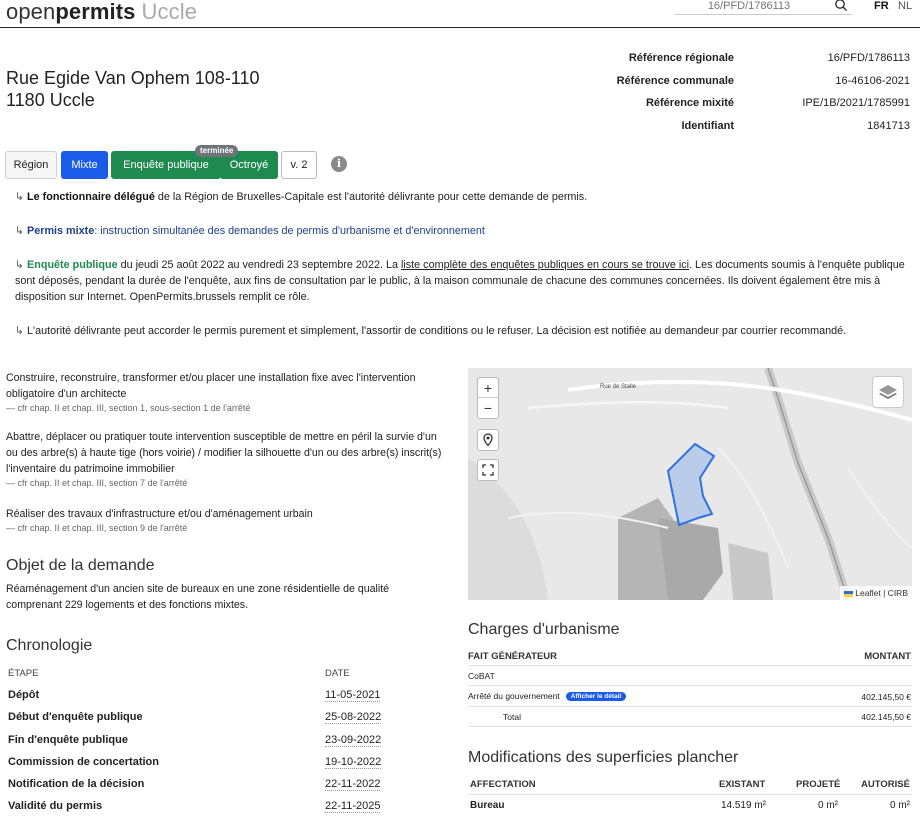 The image size is (920, 822). Describe the element at coordinates (196, 745) in the screenshot. I see `chrono-row: Fin d'enquête publique 23-09-2022` at that location.